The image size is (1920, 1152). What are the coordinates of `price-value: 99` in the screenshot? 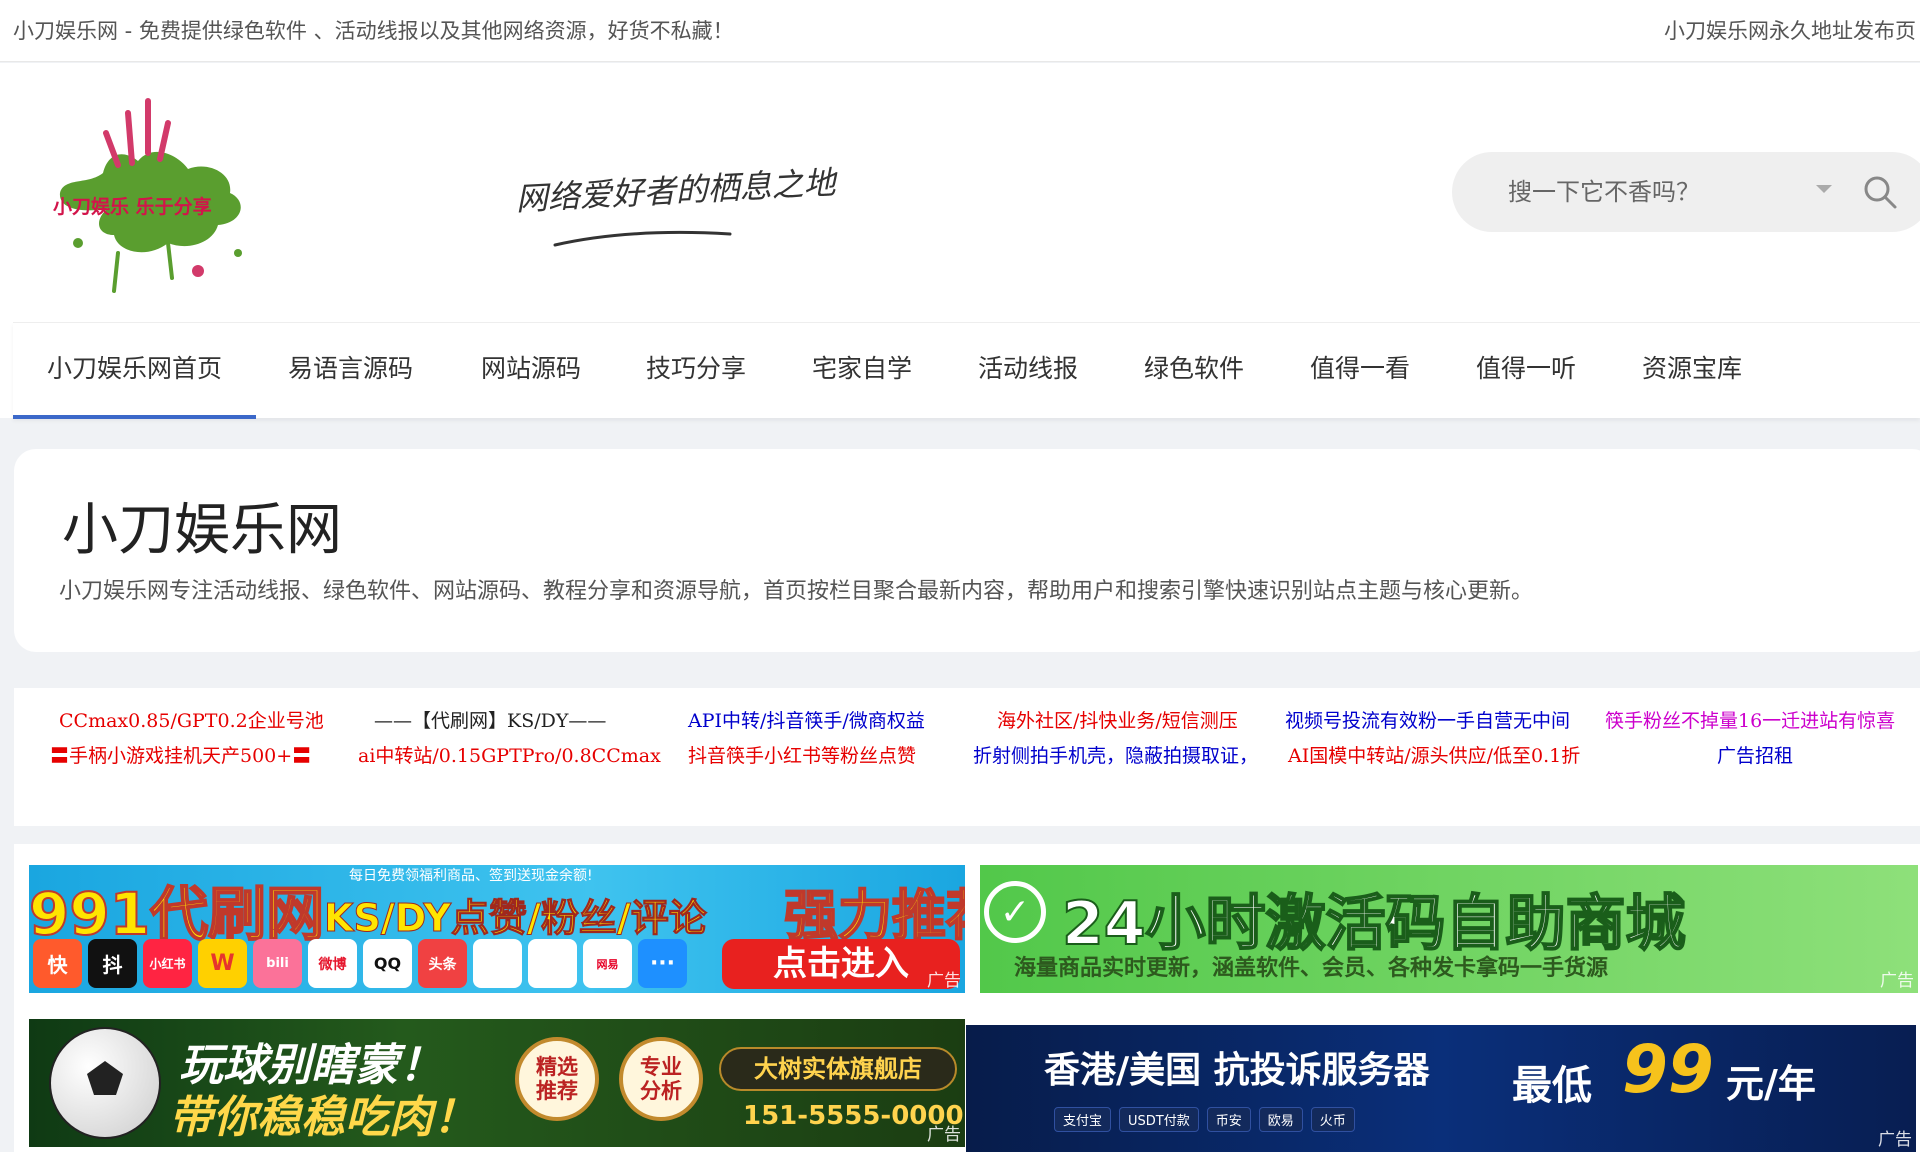 It's located at (1668, 1069).